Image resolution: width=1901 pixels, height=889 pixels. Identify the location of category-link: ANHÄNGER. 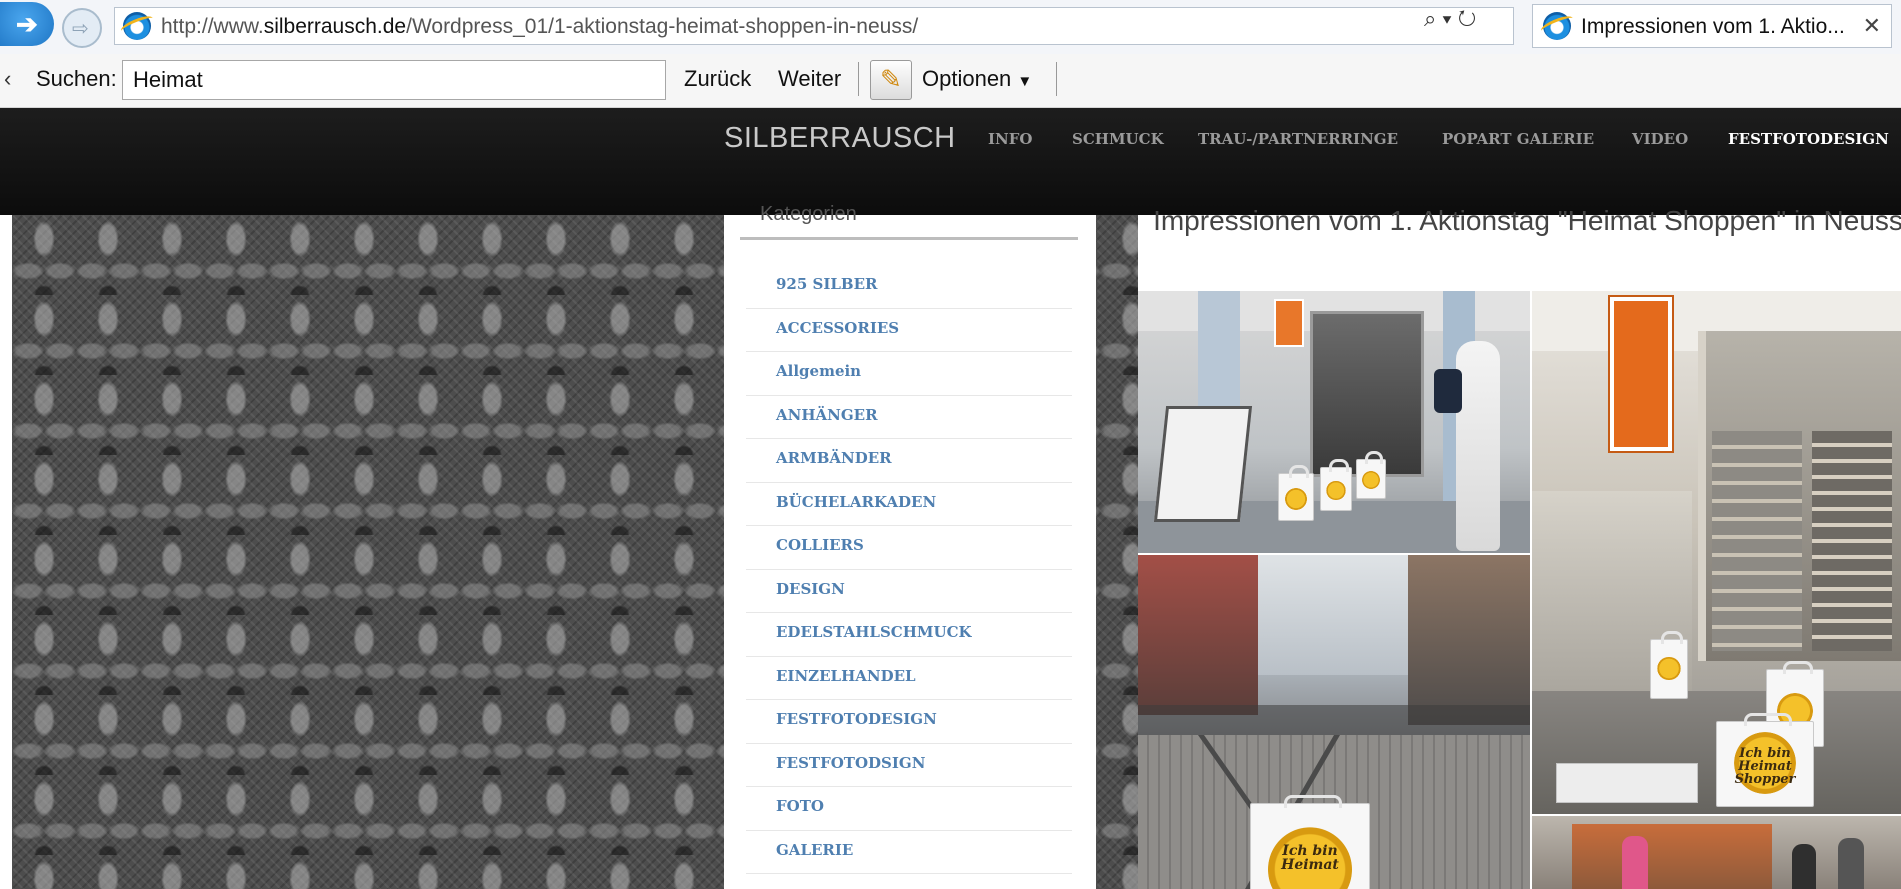
(909, 417).